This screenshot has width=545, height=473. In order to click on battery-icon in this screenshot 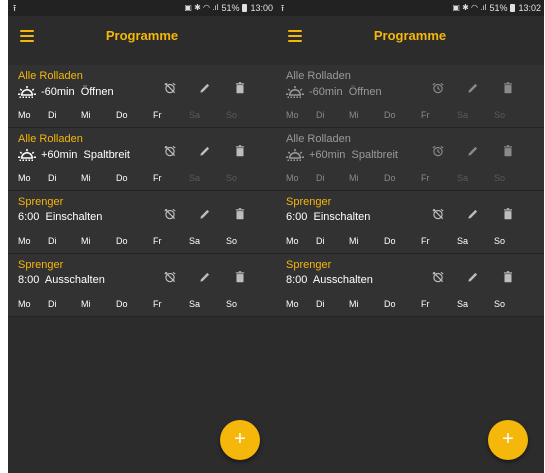, I will do `click(513, 8)`.